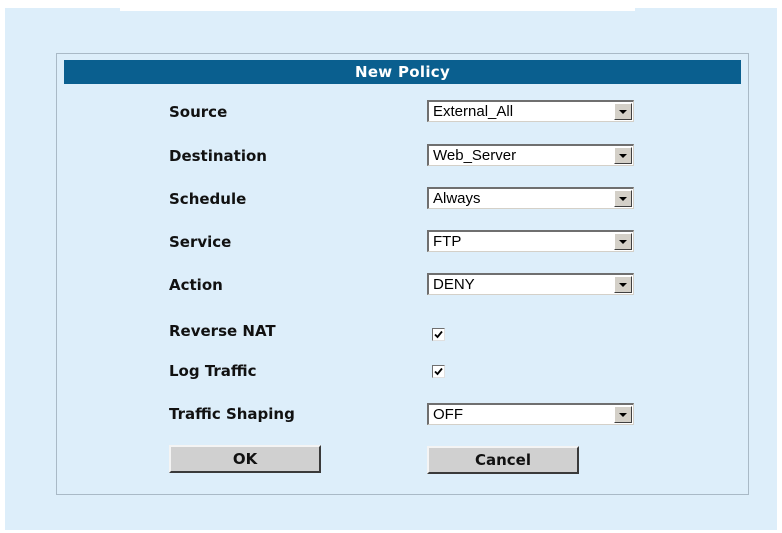 Image resolution: width=782 pixels, height=533 pixels. Describe the element at coordinates (218, 156) in the screenshot. I see `destination-label: Destination` at that location.